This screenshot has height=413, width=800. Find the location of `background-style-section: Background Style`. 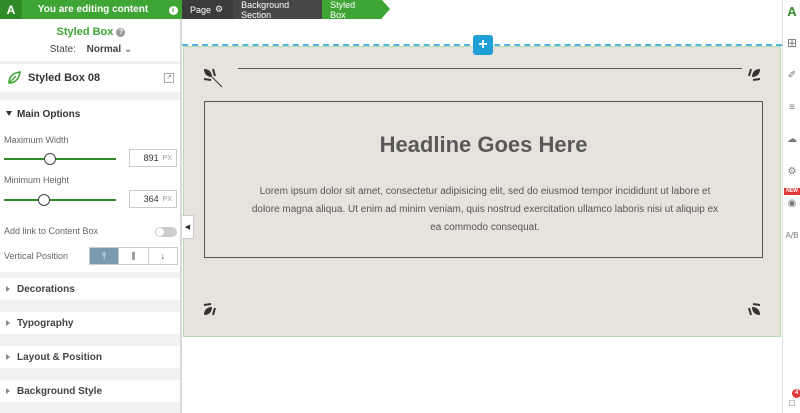

background-style-section: Background Style is located at coordinates (90, 391).